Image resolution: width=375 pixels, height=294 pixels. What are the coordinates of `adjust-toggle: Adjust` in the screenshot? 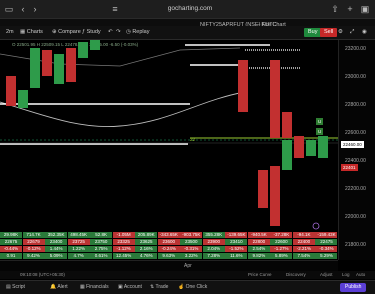 It's located at (326, 275).